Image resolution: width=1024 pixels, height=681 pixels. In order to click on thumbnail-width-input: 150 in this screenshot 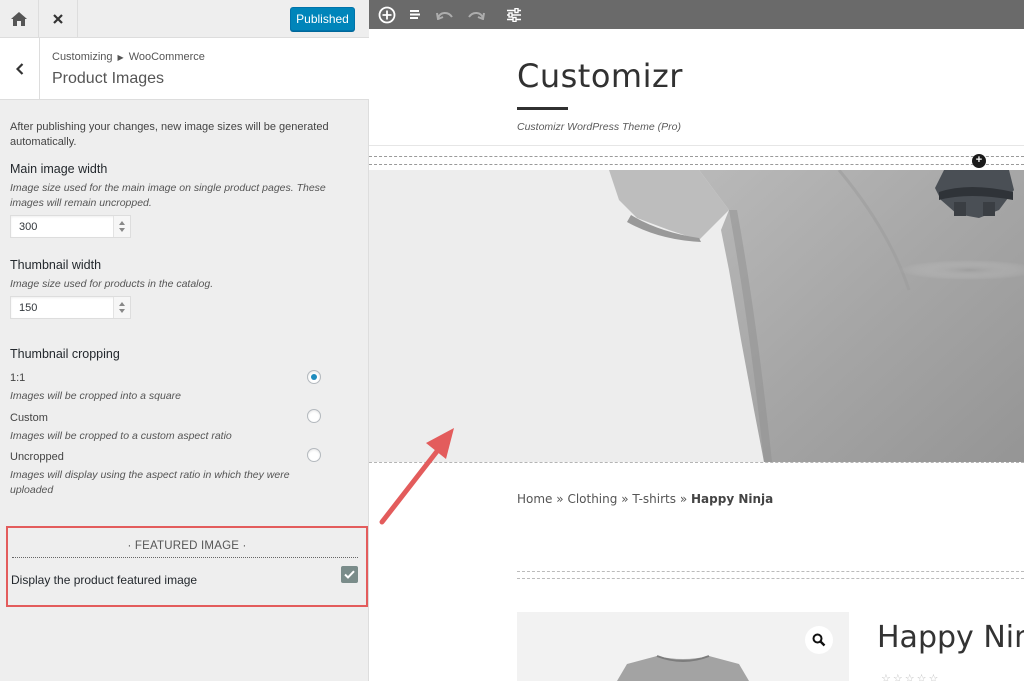, I will do `click(70, 307)`.